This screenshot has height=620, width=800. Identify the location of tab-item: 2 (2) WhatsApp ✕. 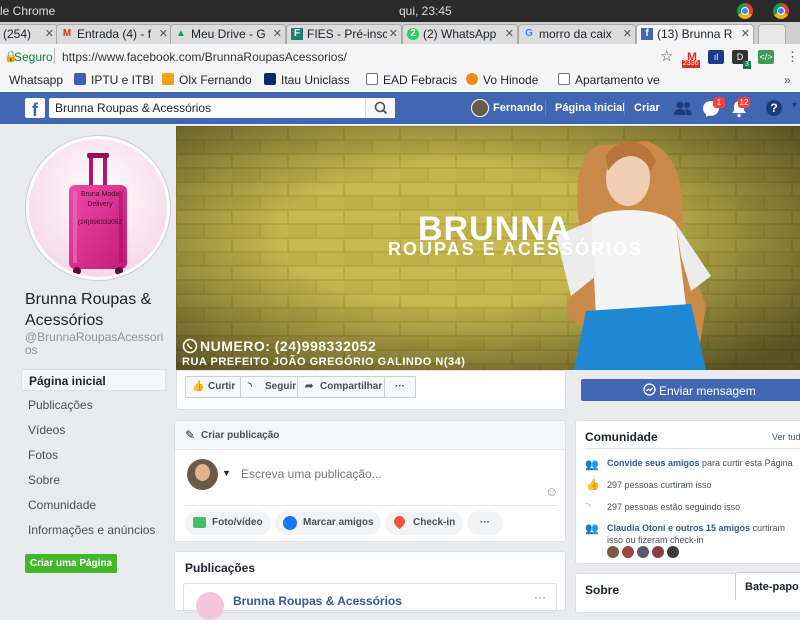
(460, 34).